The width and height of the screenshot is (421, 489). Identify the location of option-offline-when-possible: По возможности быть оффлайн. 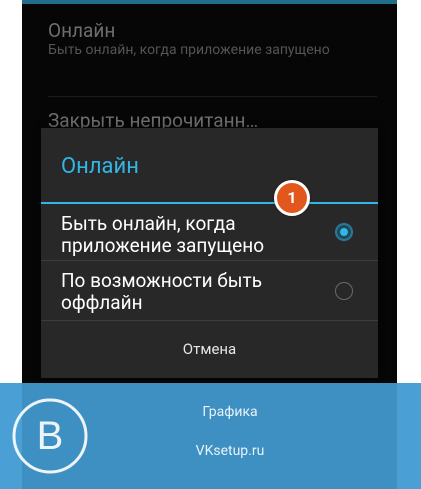
(209, 290).